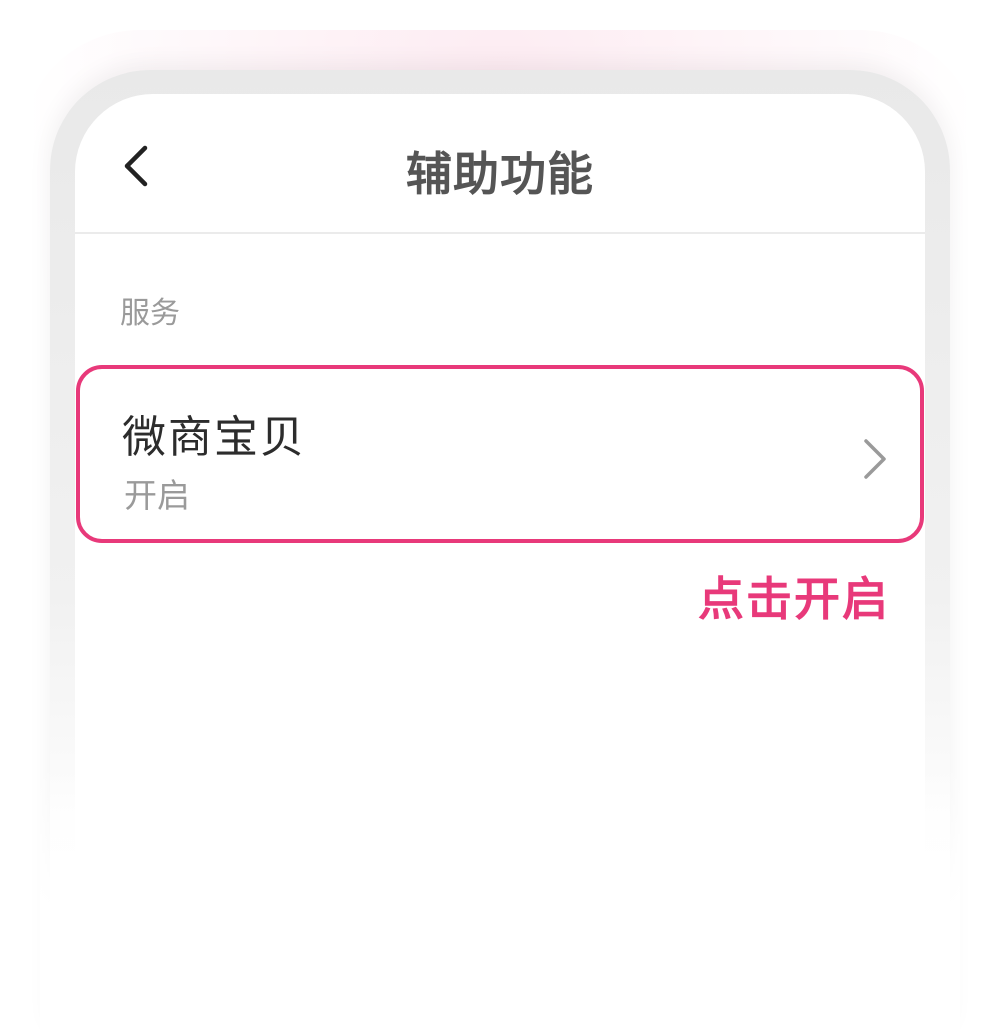 This screenshot has width=1000, height=1030. I want to click on service-item-weishang-baobei: 微商宝贝 开启, so click(500, 454).